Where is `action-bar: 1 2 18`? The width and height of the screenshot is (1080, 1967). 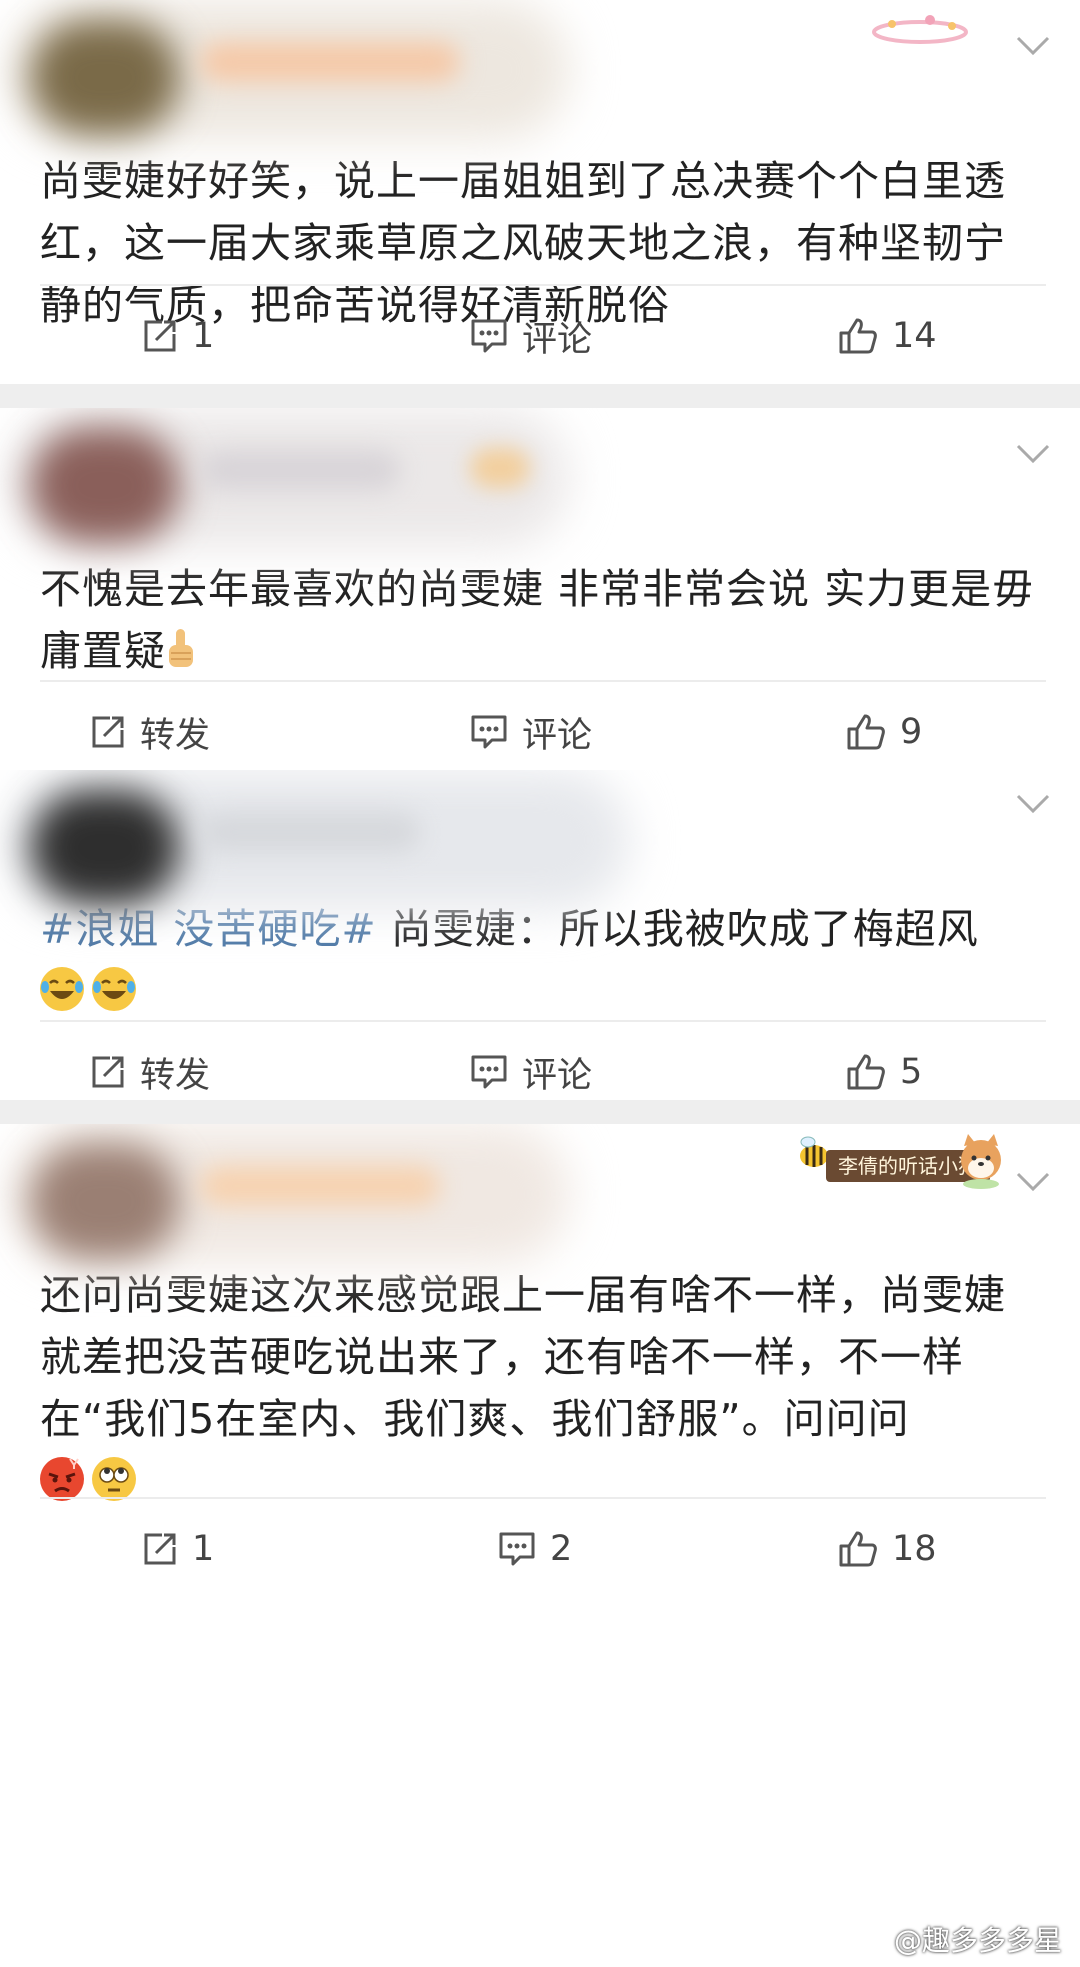
action-bar: 1 2 18 is located at coordinates (543, 1548).